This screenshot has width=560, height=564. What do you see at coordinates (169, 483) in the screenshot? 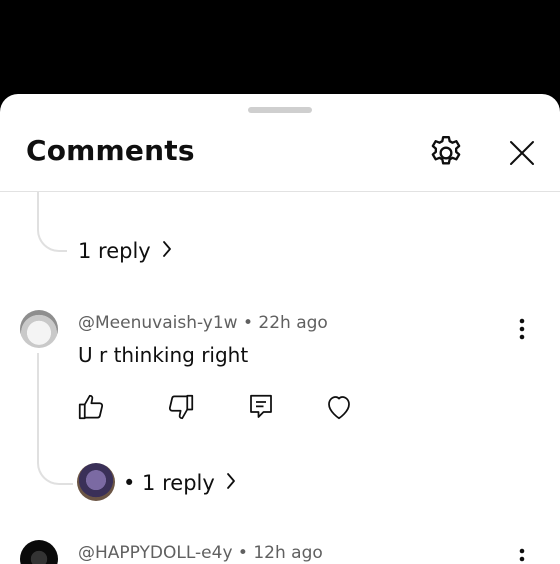
I see `reply-count-label: • 1 reply` at bounding box center [169, 483].